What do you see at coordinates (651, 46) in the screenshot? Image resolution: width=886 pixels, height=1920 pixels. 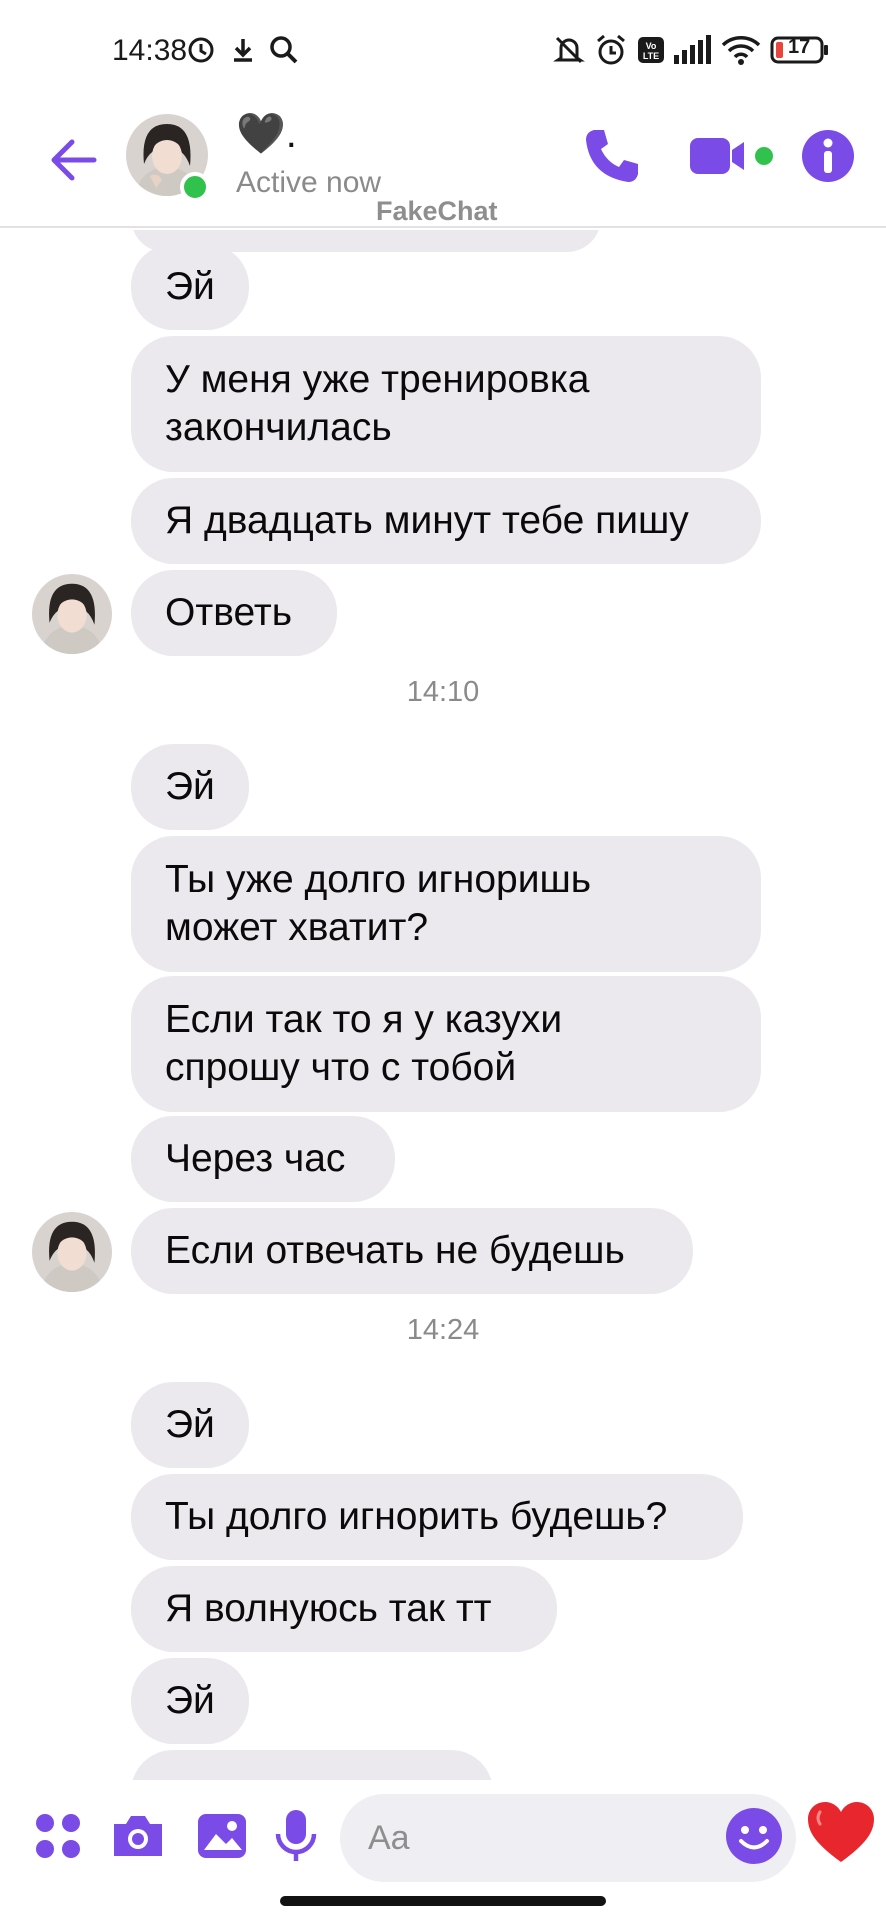 I see `svg-text: Vo` at bounding box center [651, 46].